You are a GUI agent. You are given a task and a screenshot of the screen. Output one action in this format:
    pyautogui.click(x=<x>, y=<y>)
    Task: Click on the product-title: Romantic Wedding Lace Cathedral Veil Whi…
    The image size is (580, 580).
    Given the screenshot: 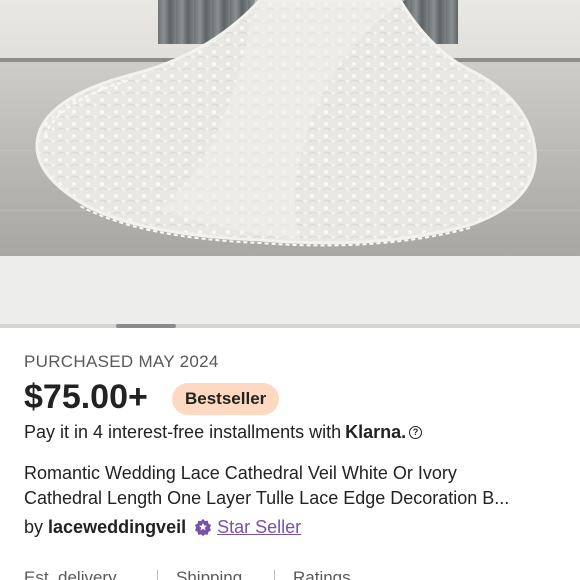 What is the action you would take?
    pyautogui.click(x=294, y=486)
    